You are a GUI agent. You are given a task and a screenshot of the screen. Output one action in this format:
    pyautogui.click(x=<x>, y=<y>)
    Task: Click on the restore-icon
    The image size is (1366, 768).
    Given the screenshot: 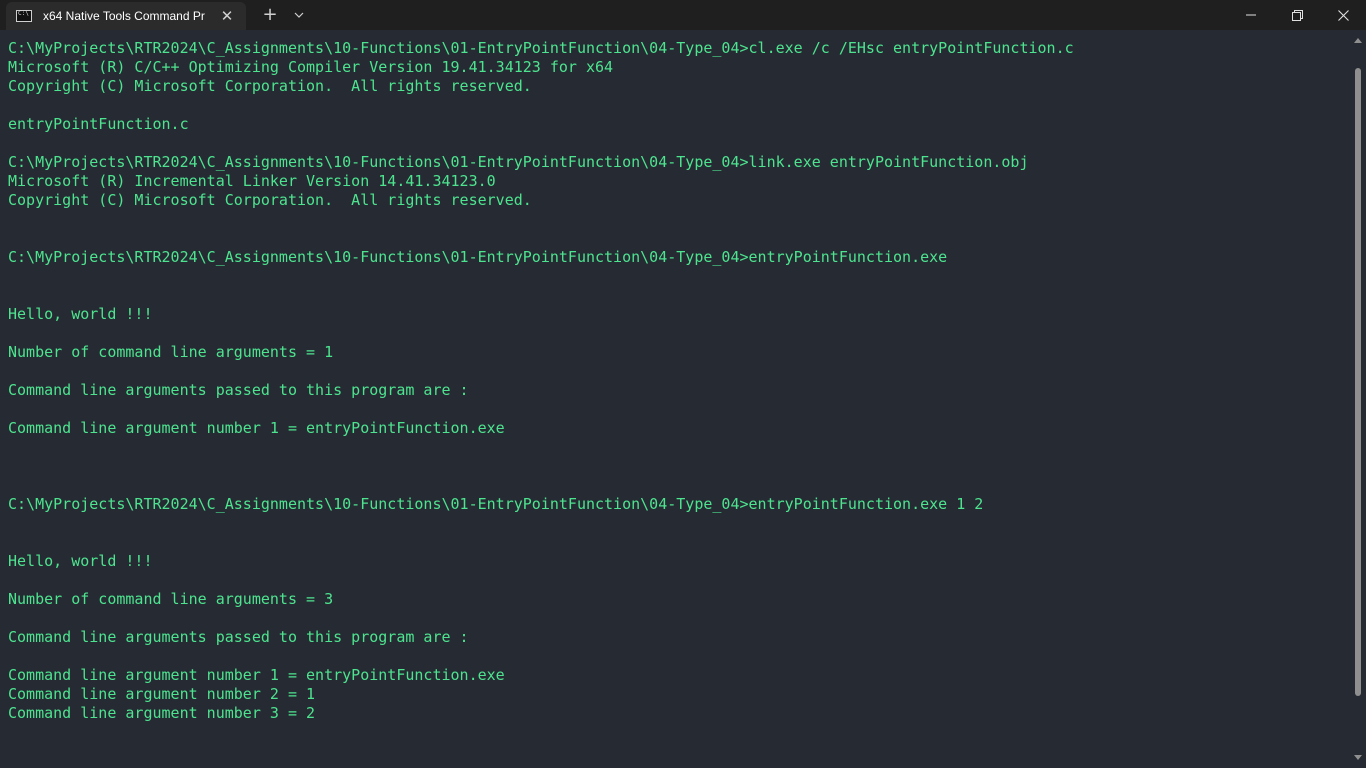 What is the action you would take?
    pyautogui.click(x=1297, y=15)
    